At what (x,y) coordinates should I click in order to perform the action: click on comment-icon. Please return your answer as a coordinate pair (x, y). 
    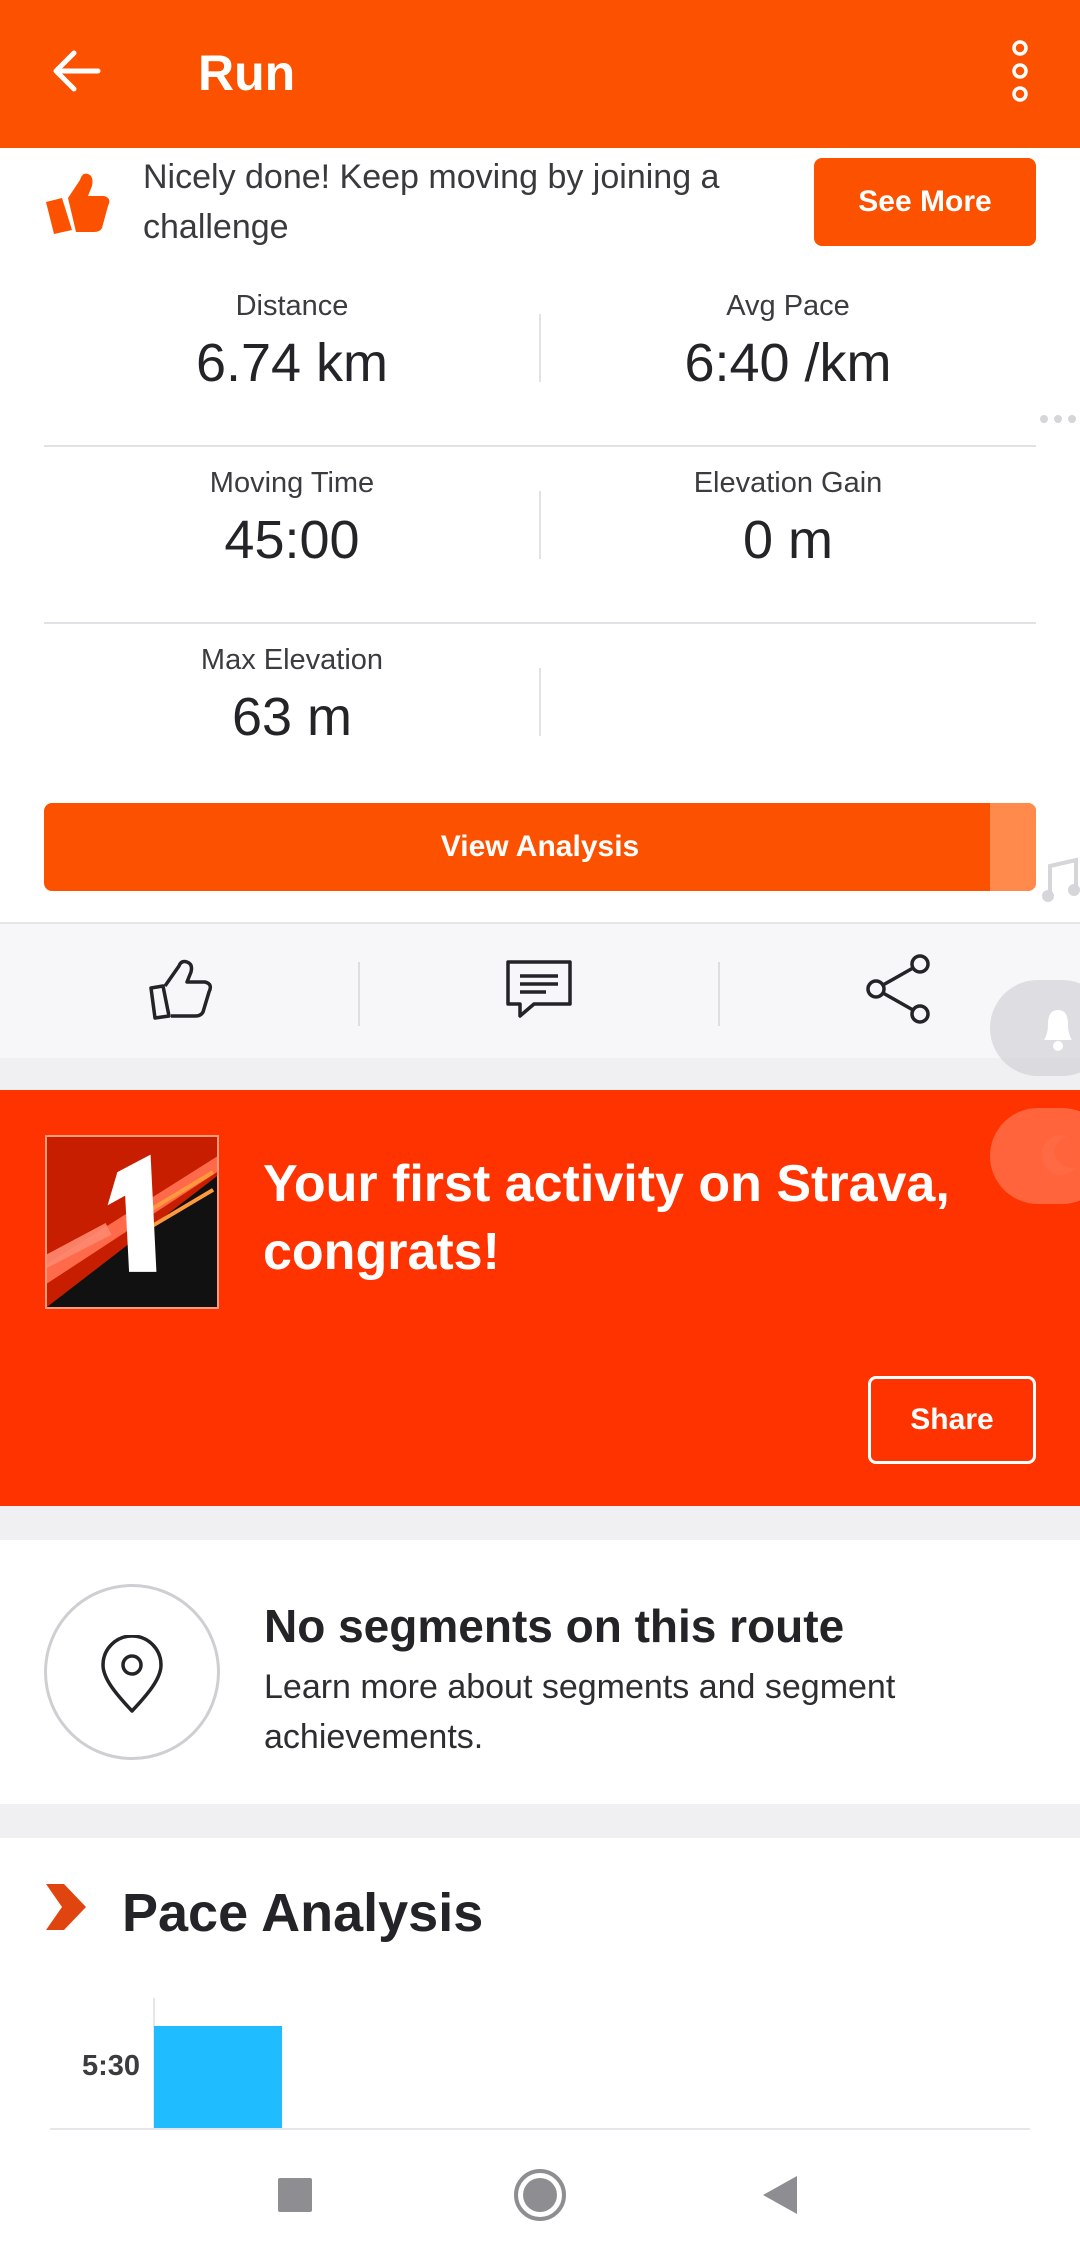
    Looking at the image, I should click on (539, 989).